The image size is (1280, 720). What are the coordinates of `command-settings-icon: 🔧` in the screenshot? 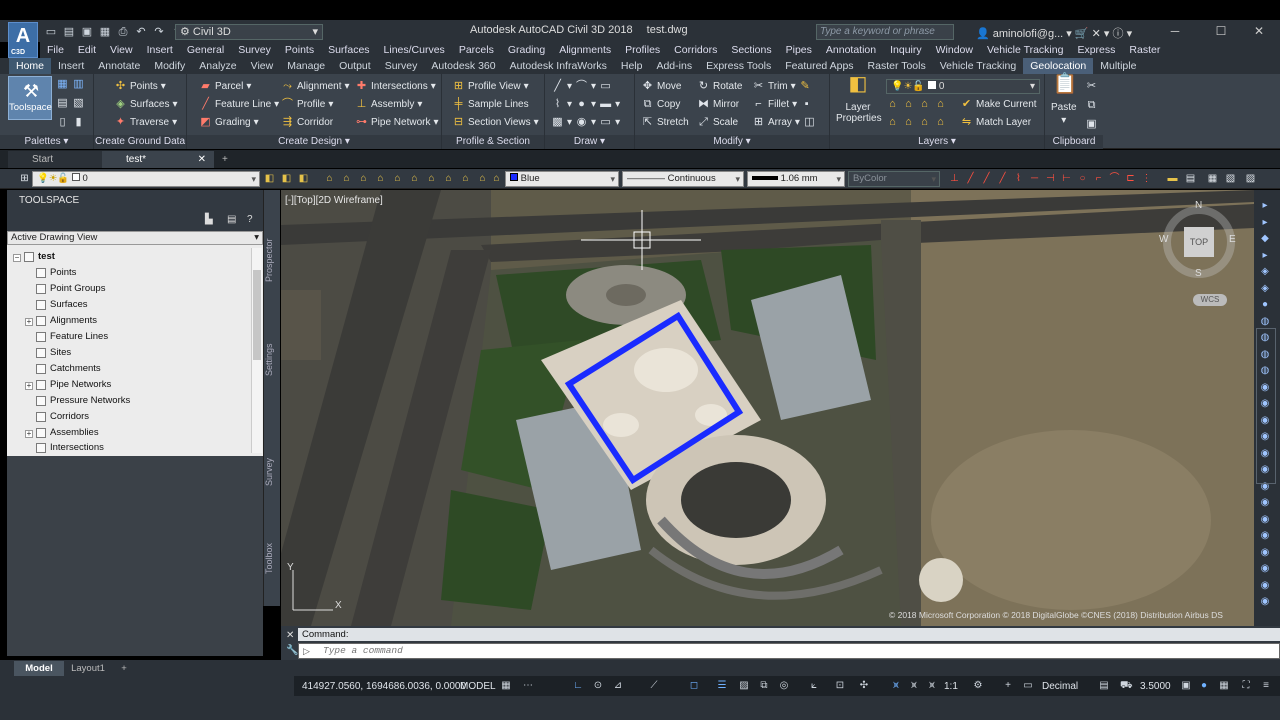 It's located at (292, 650).